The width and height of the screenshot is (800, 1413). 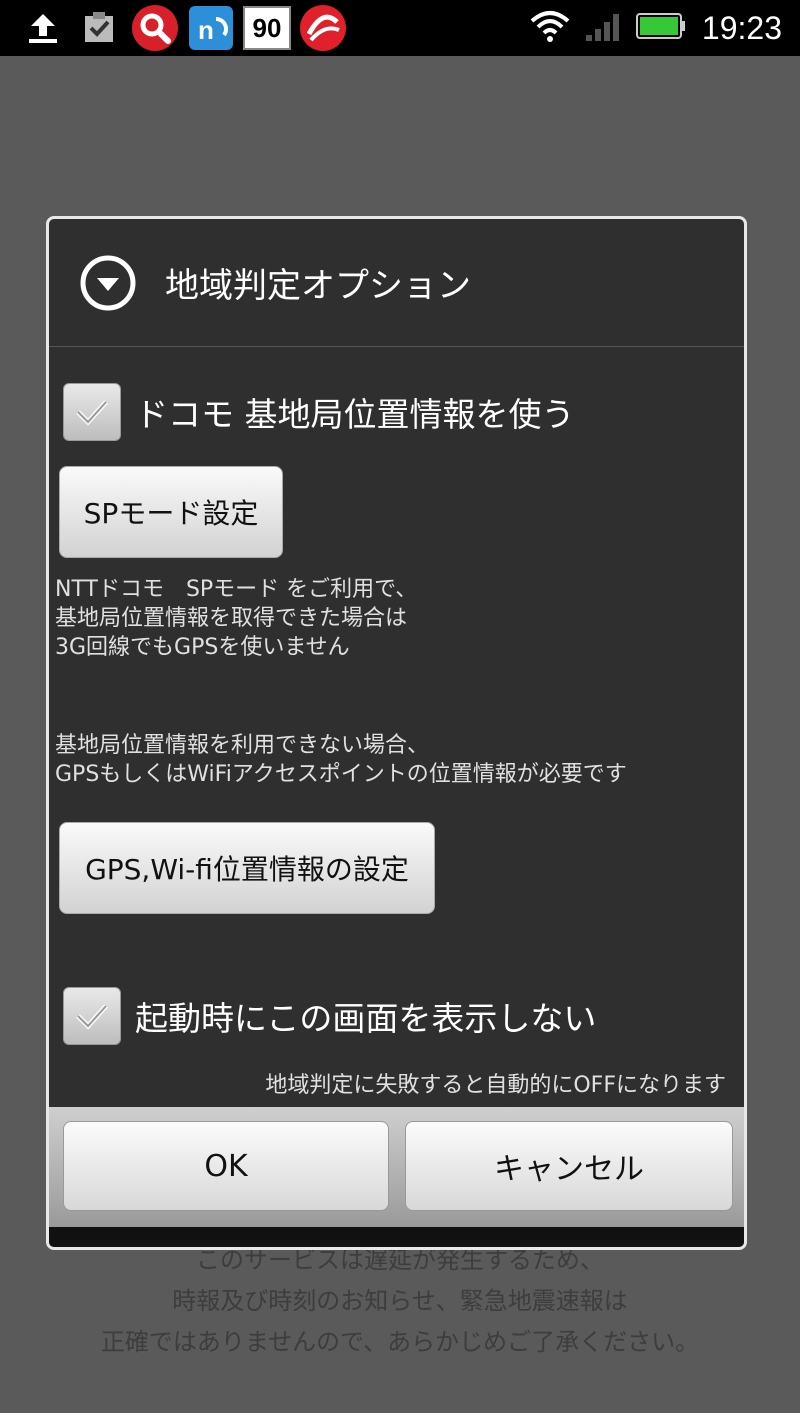 I want to click on rss-app-icon: n, so click(x=211, y=28).